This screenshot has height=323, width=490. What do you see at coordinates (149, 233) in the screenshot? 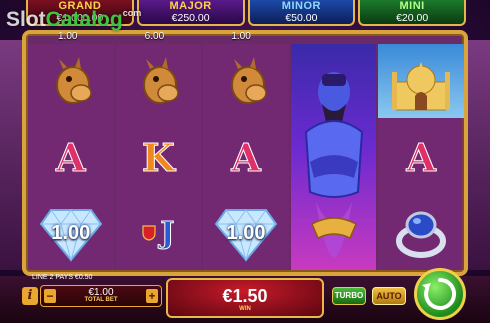
I see `shield-icon` at bounding box center [149, 233].